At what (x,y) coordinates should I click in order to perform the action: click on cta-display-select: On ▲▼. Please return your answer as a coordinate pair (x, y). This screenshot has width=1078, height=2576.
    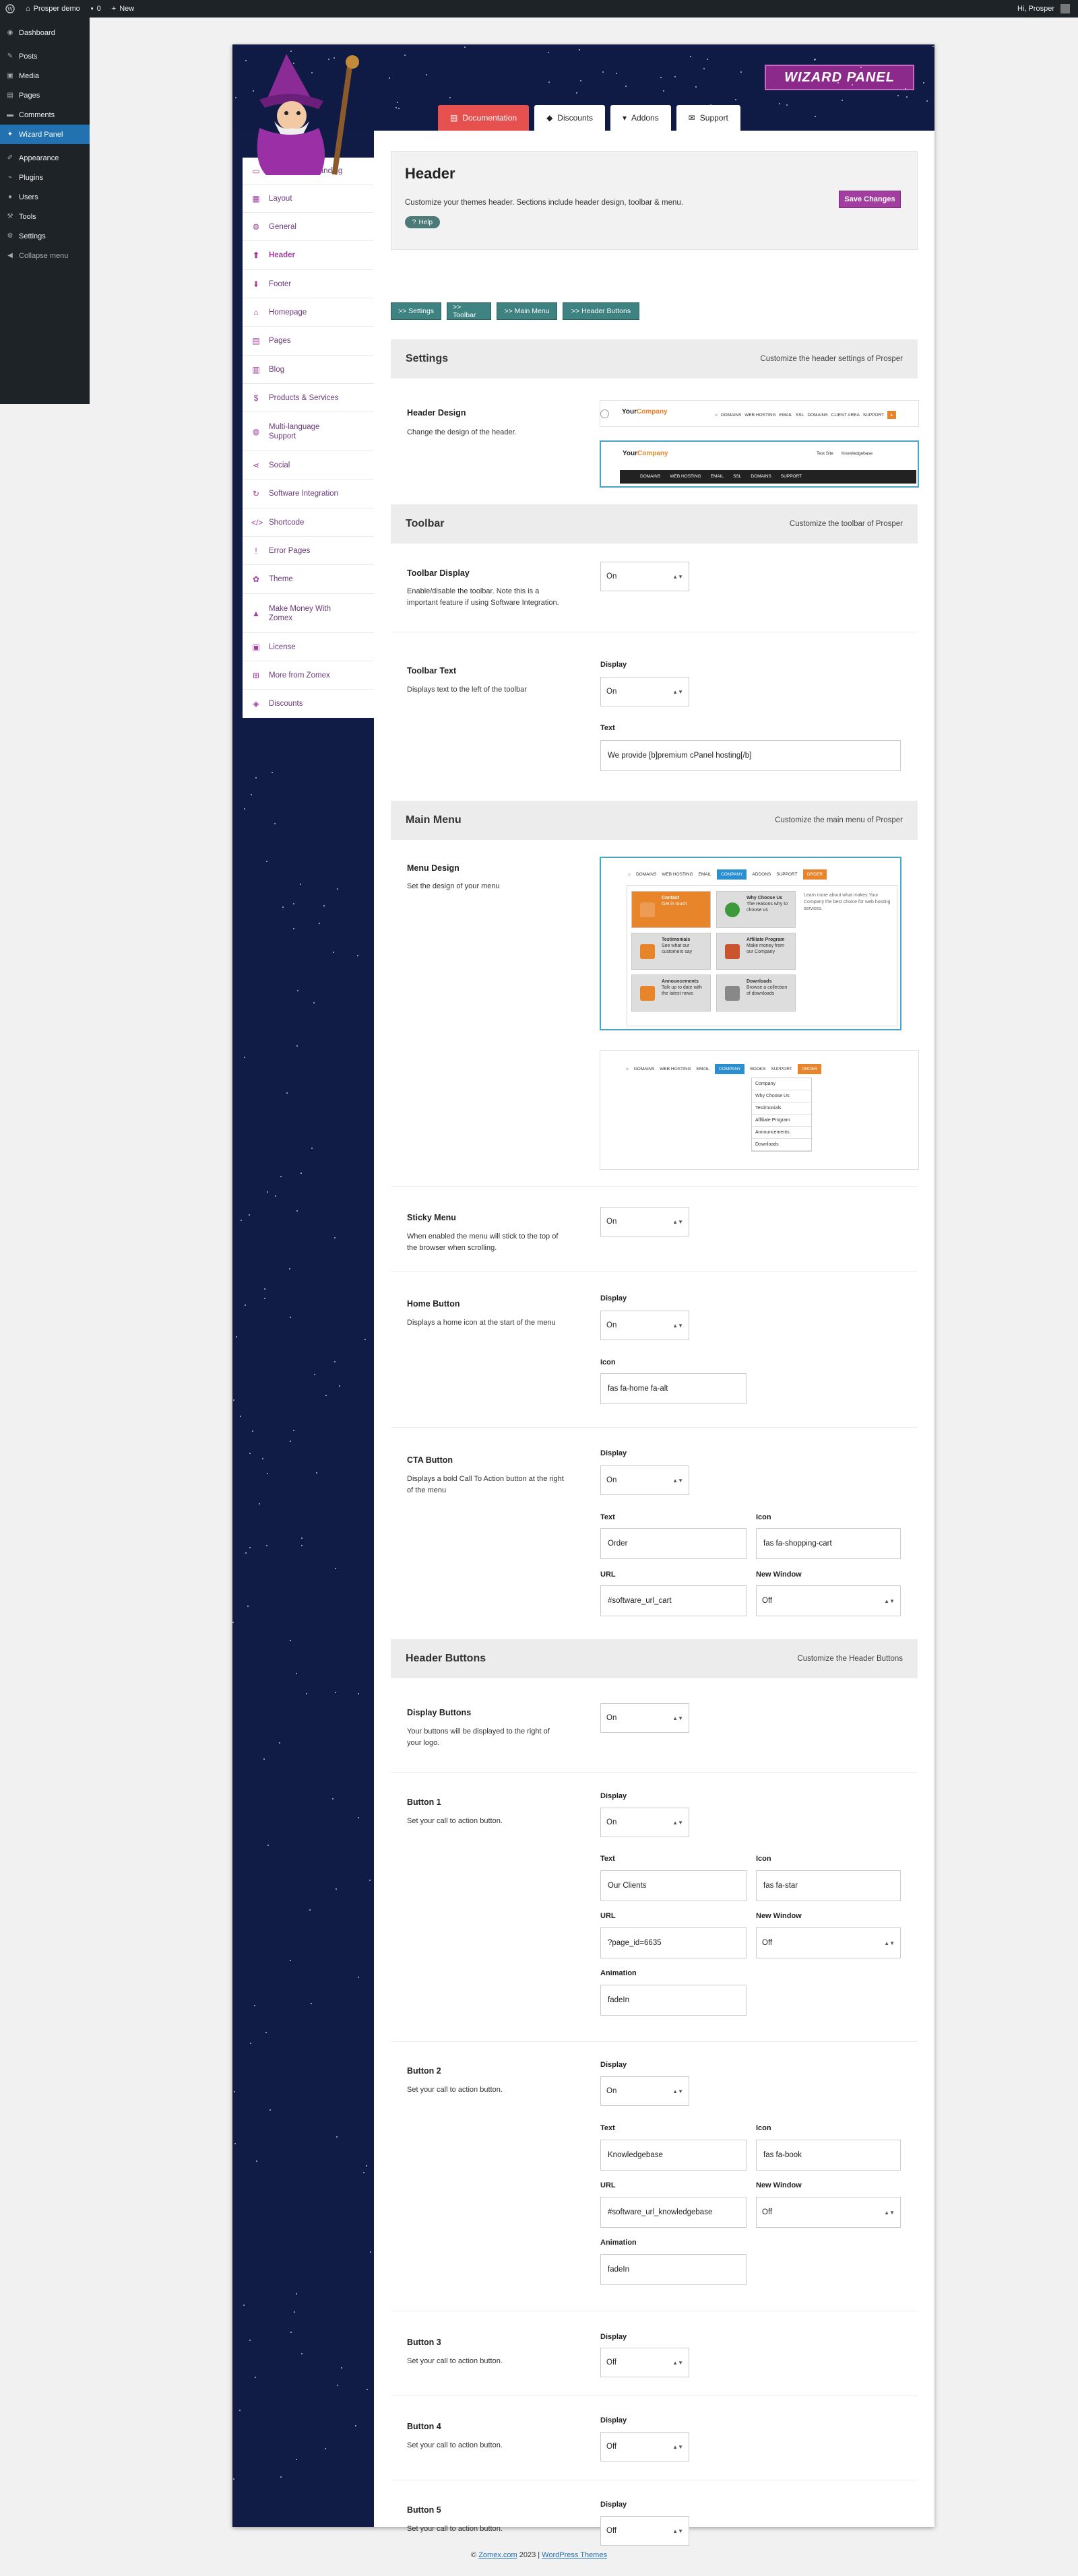
    Looking at the image, I should click on (644, 1480).